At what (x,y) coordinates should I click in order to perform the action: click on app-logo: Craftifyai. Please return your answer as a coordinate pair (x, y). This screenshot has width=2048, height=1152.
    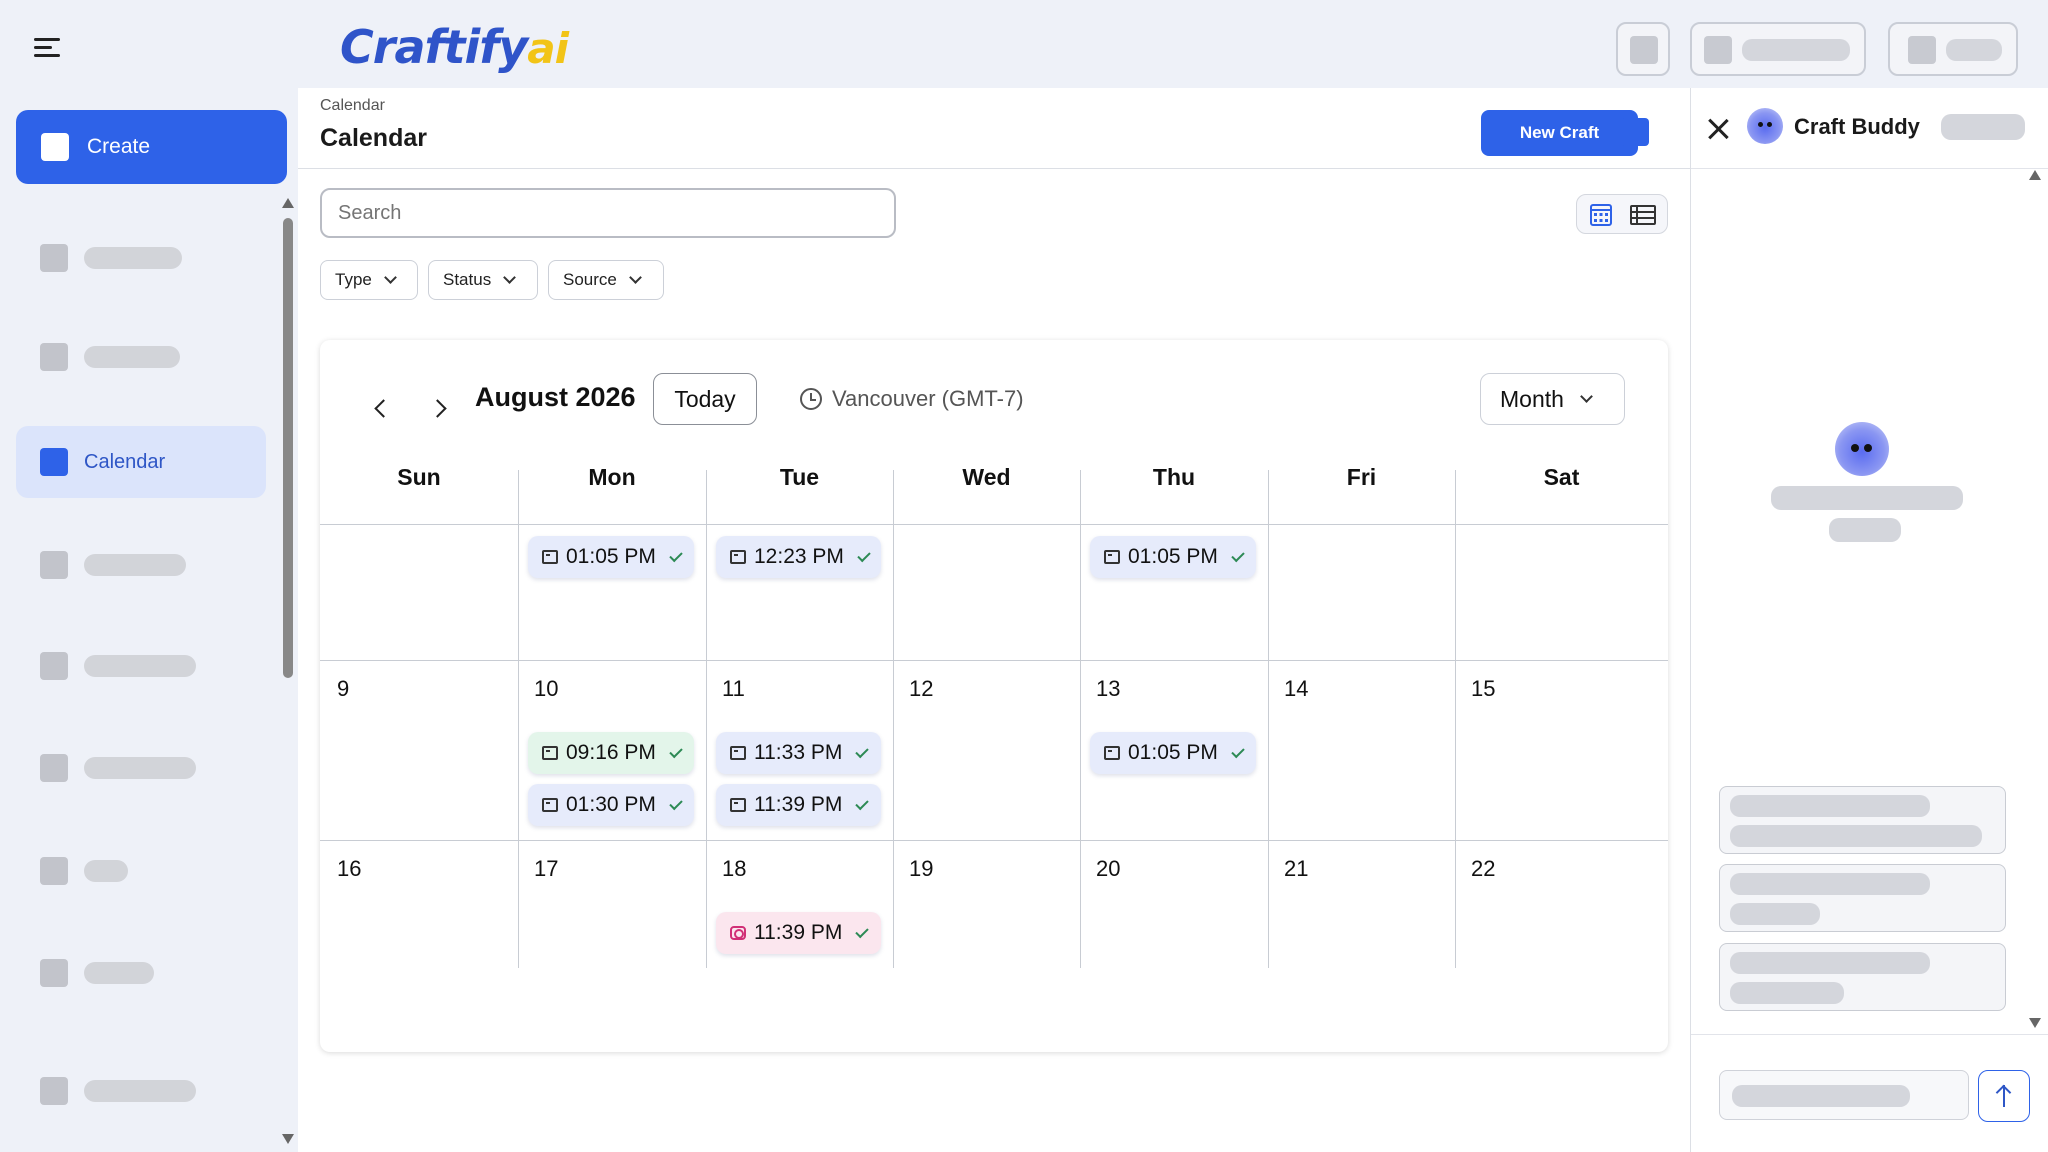
    Looking at the image, I should click on (454, 47).